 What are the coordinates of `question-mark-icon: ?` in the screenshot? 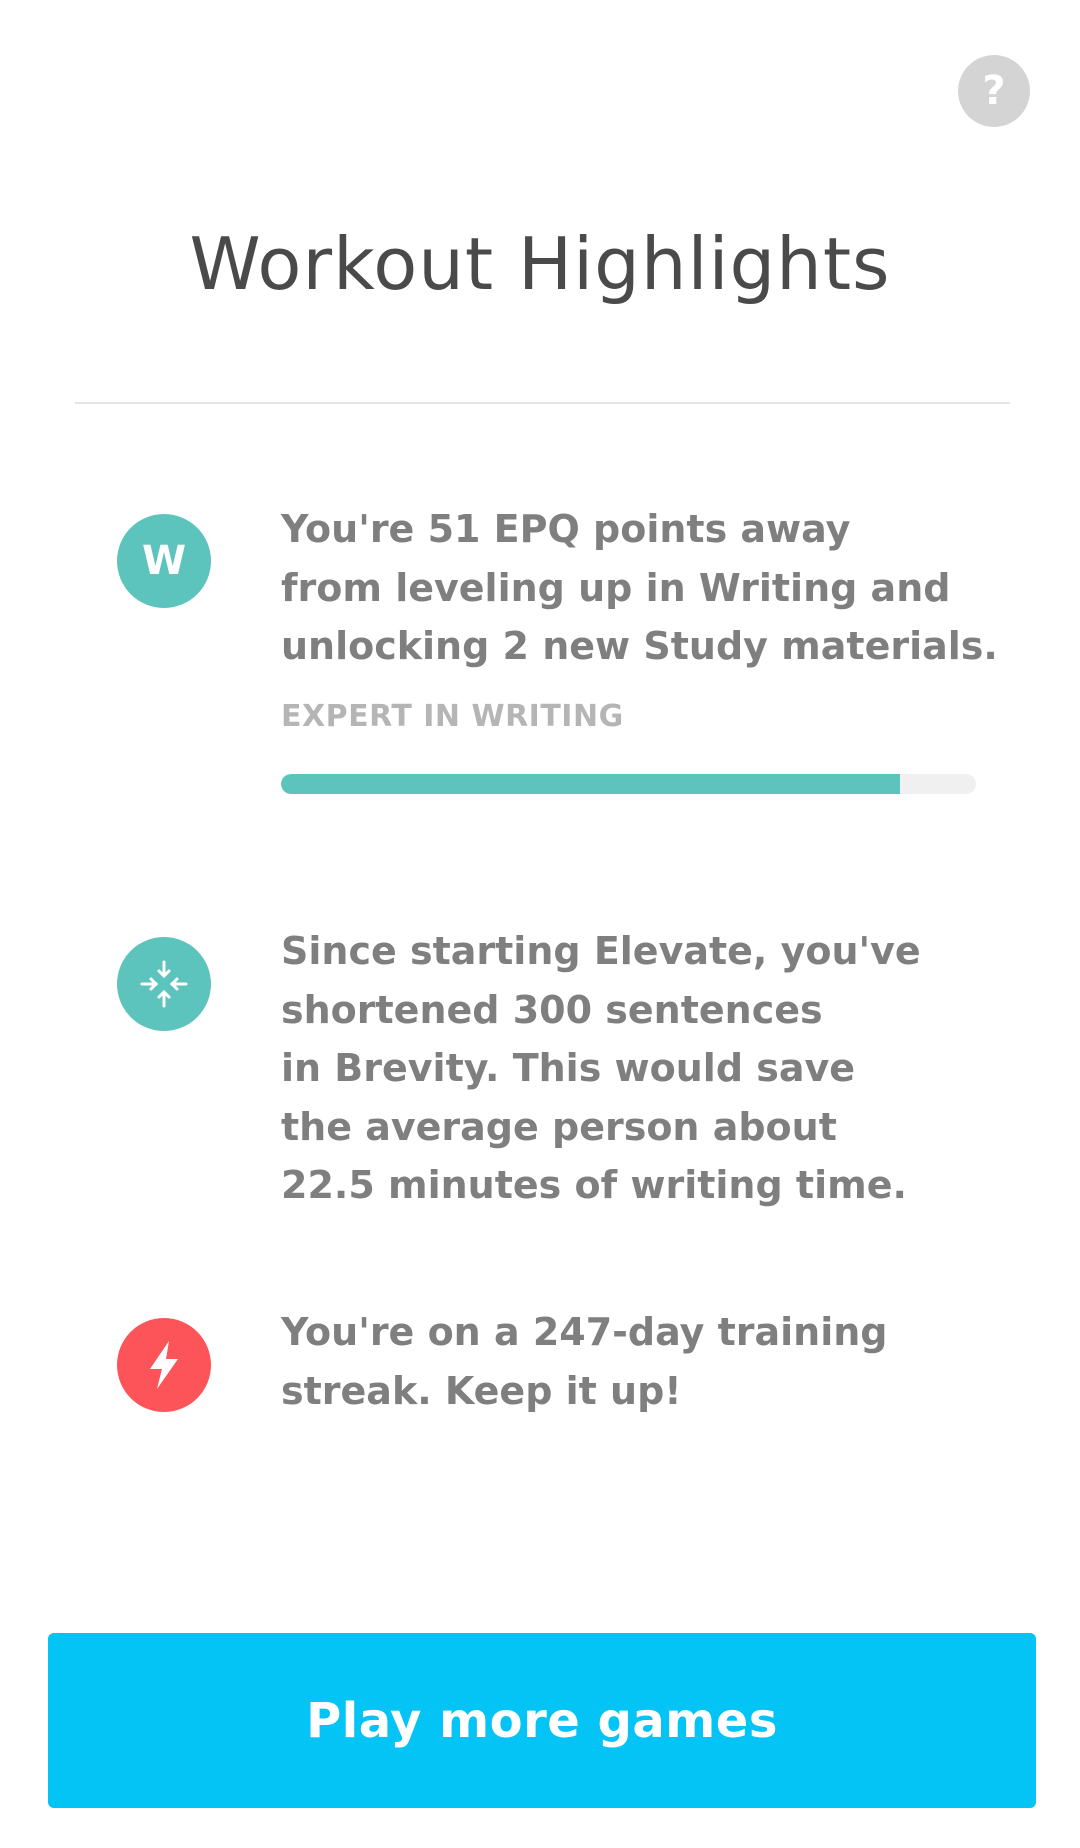 It's located at (994, 91).